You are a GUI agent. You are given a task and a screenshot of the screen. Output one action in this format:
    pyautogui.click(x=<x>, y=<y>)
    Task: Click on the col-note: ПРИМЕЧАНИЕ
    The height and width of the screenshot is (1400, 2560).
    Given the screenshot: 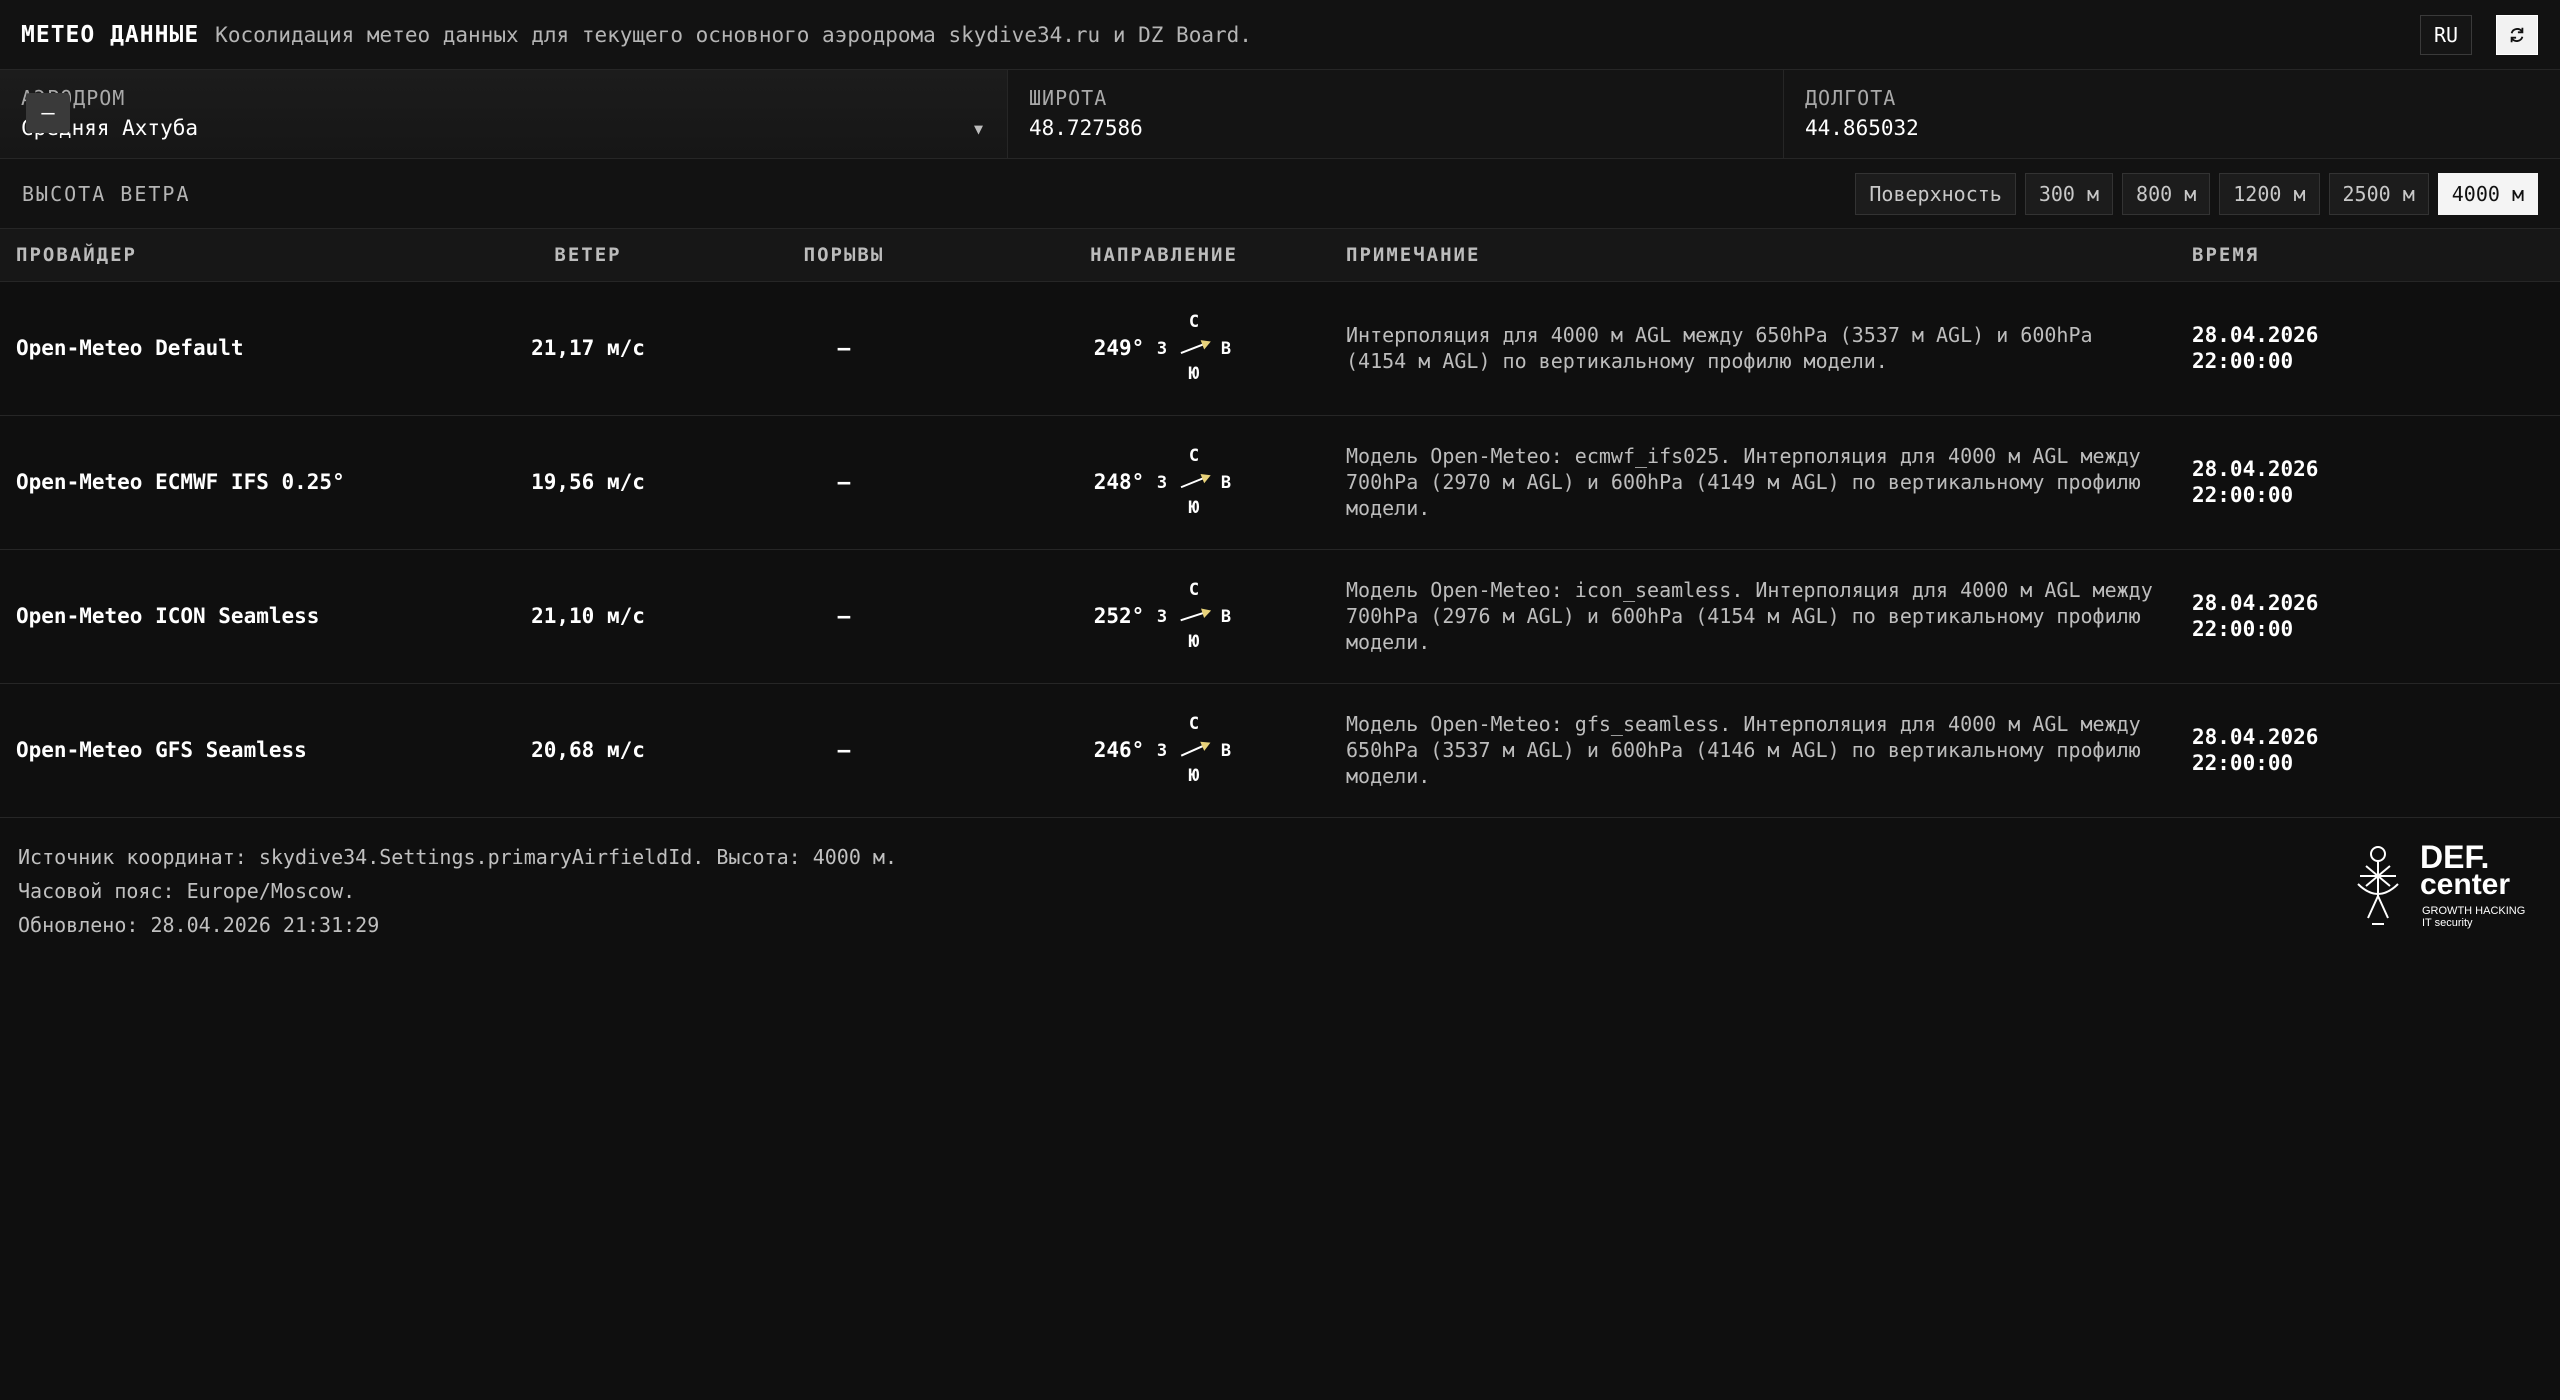 What is the action you would take?
    pyautogui.click(x=1769, y=255)
    